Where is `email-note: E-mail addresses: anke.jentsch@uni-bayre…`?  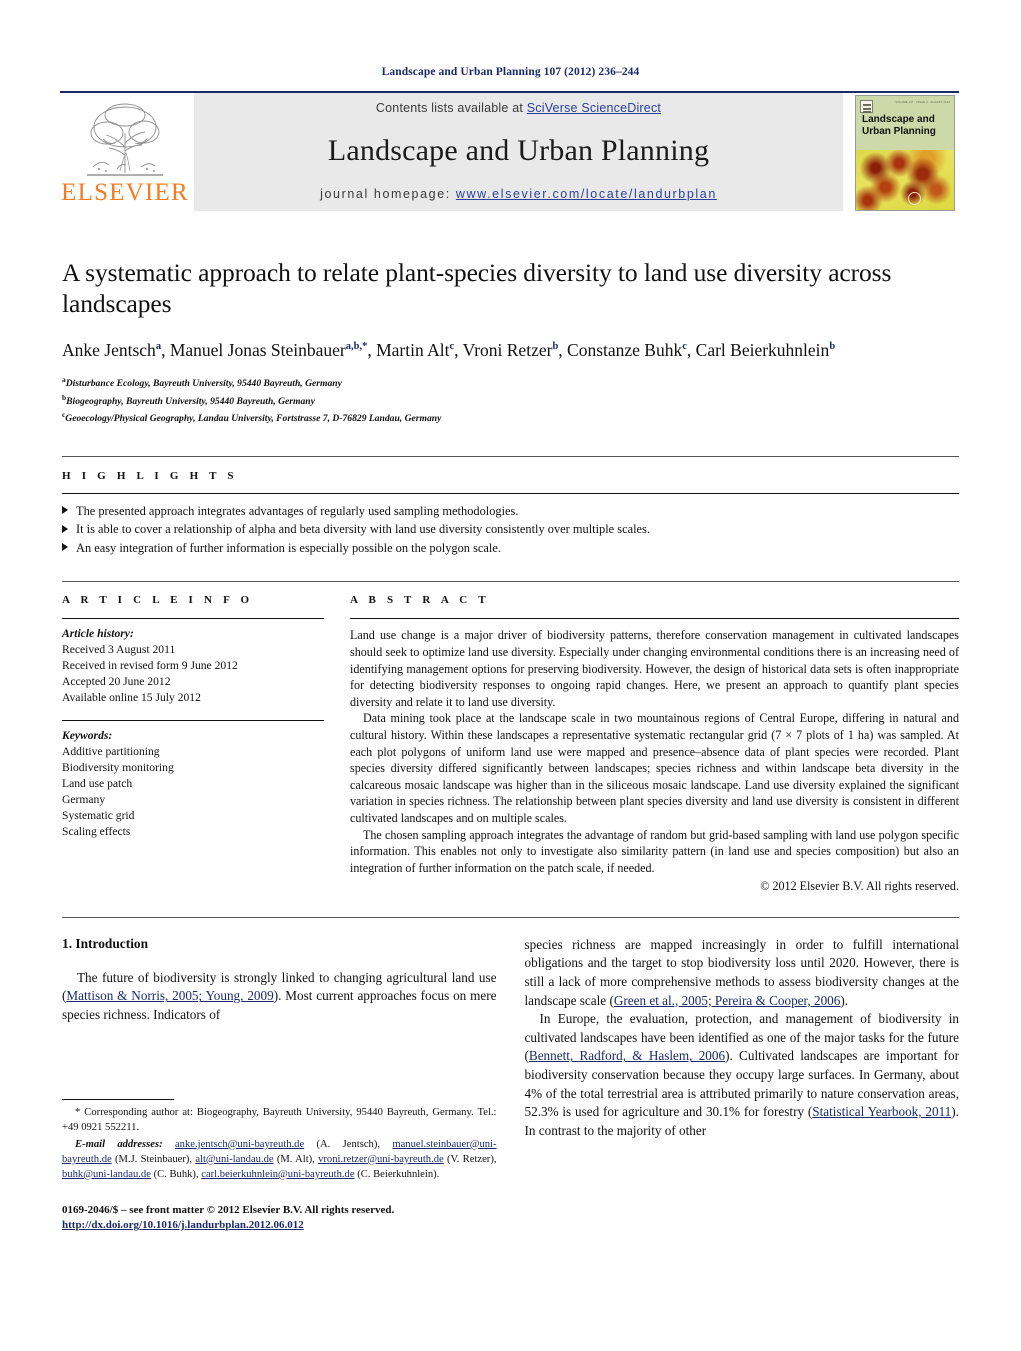 email-note: E-mail addresses: anke.jentsch@uni-bayre… is located at coordinates (279, 1159).